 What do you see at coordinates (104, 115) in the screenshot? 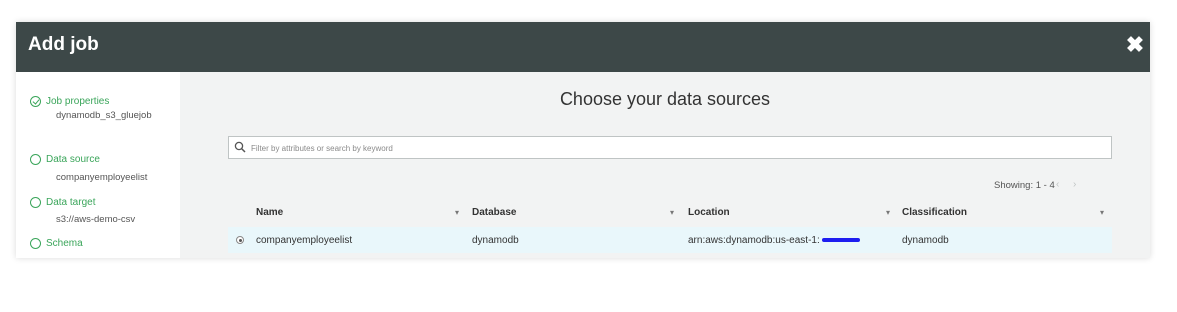
I see `step-value: dynamodb_s3_gluejob` at bounding box center [104, 115].